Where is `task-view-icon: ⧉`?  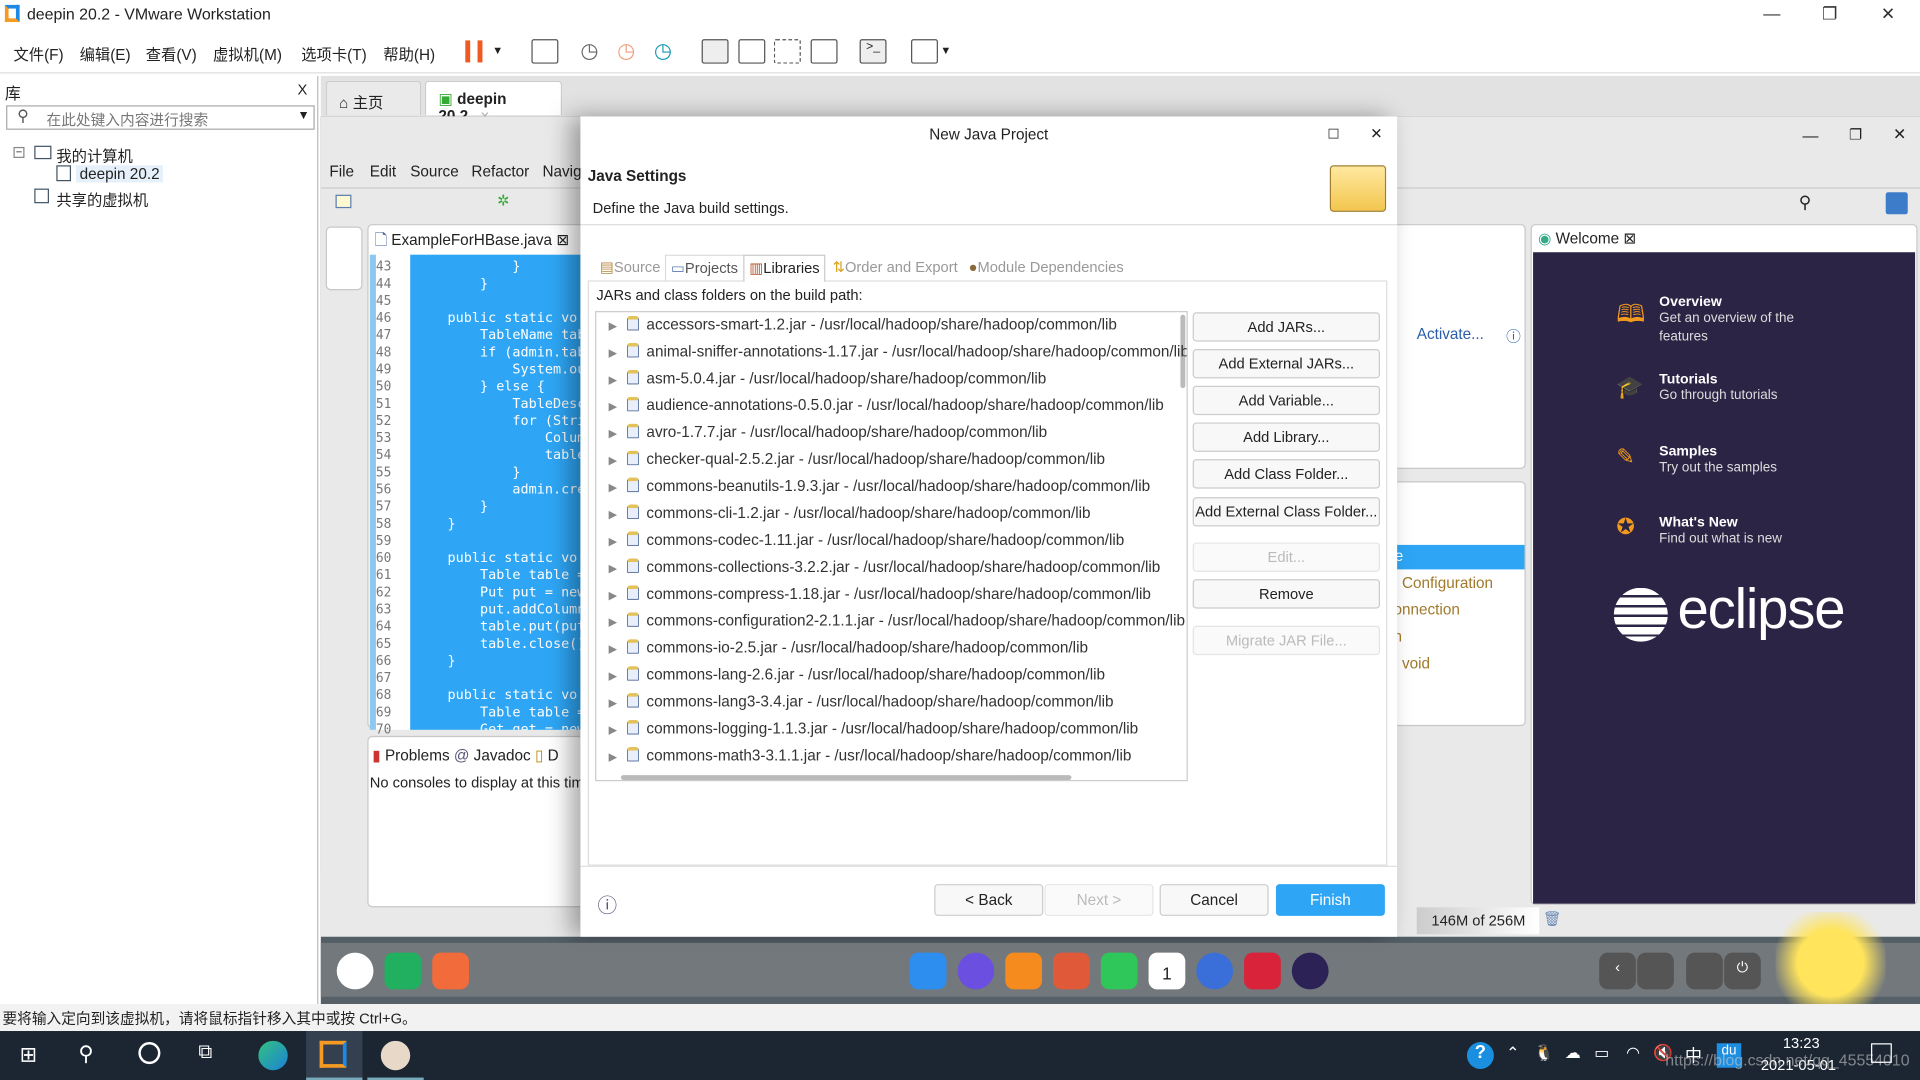
task-view-icon: ⧉ is located at coordinates (205, 1053).